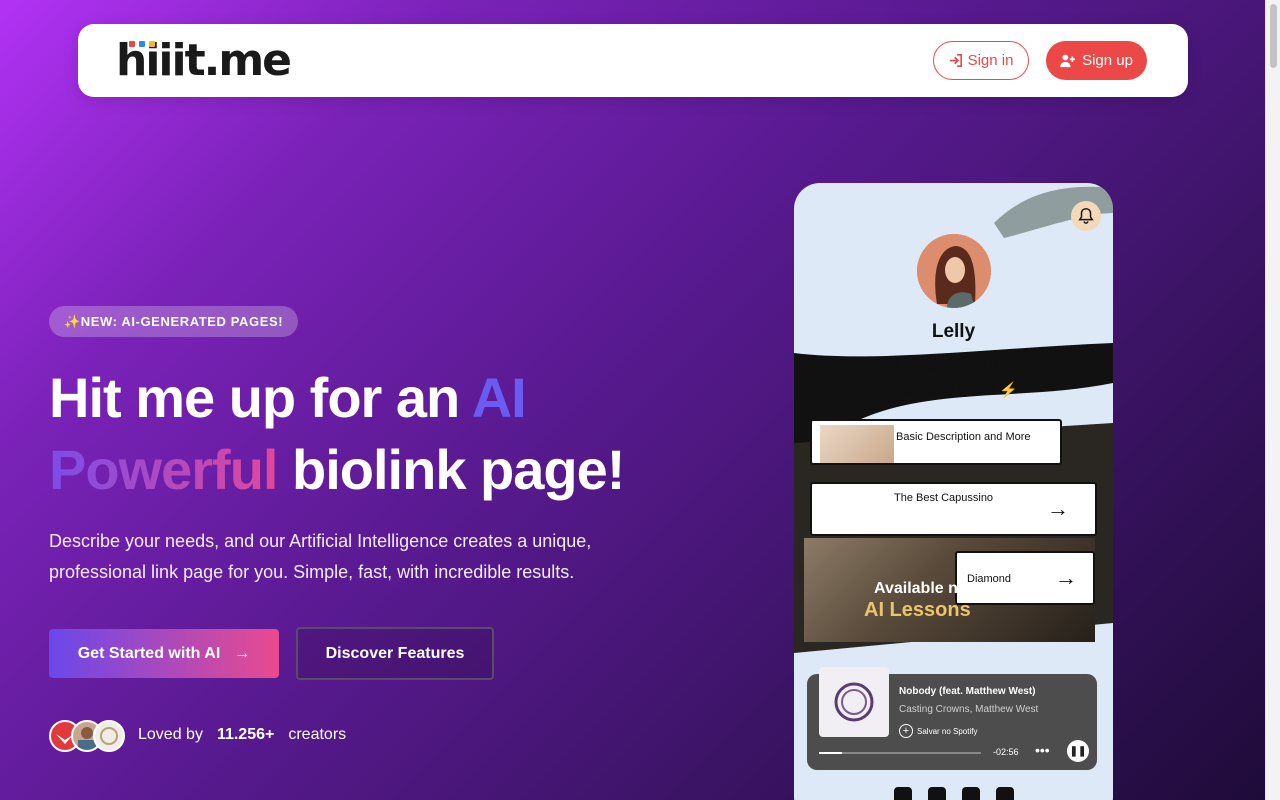  Describe the element at coordinates (1107, 60) in the screenshot. I see `sign-up-label: Sign up` at that location.